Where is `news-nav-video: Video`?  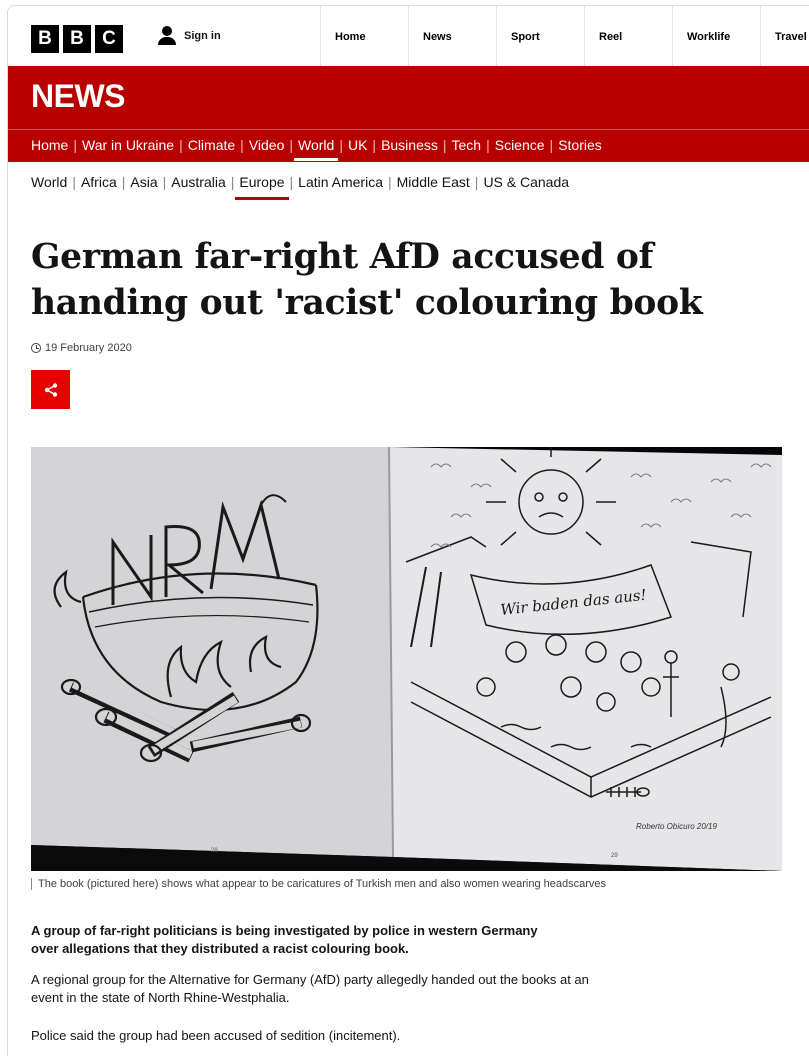
news-nav-video: Video is located at coordinates (267, 145).